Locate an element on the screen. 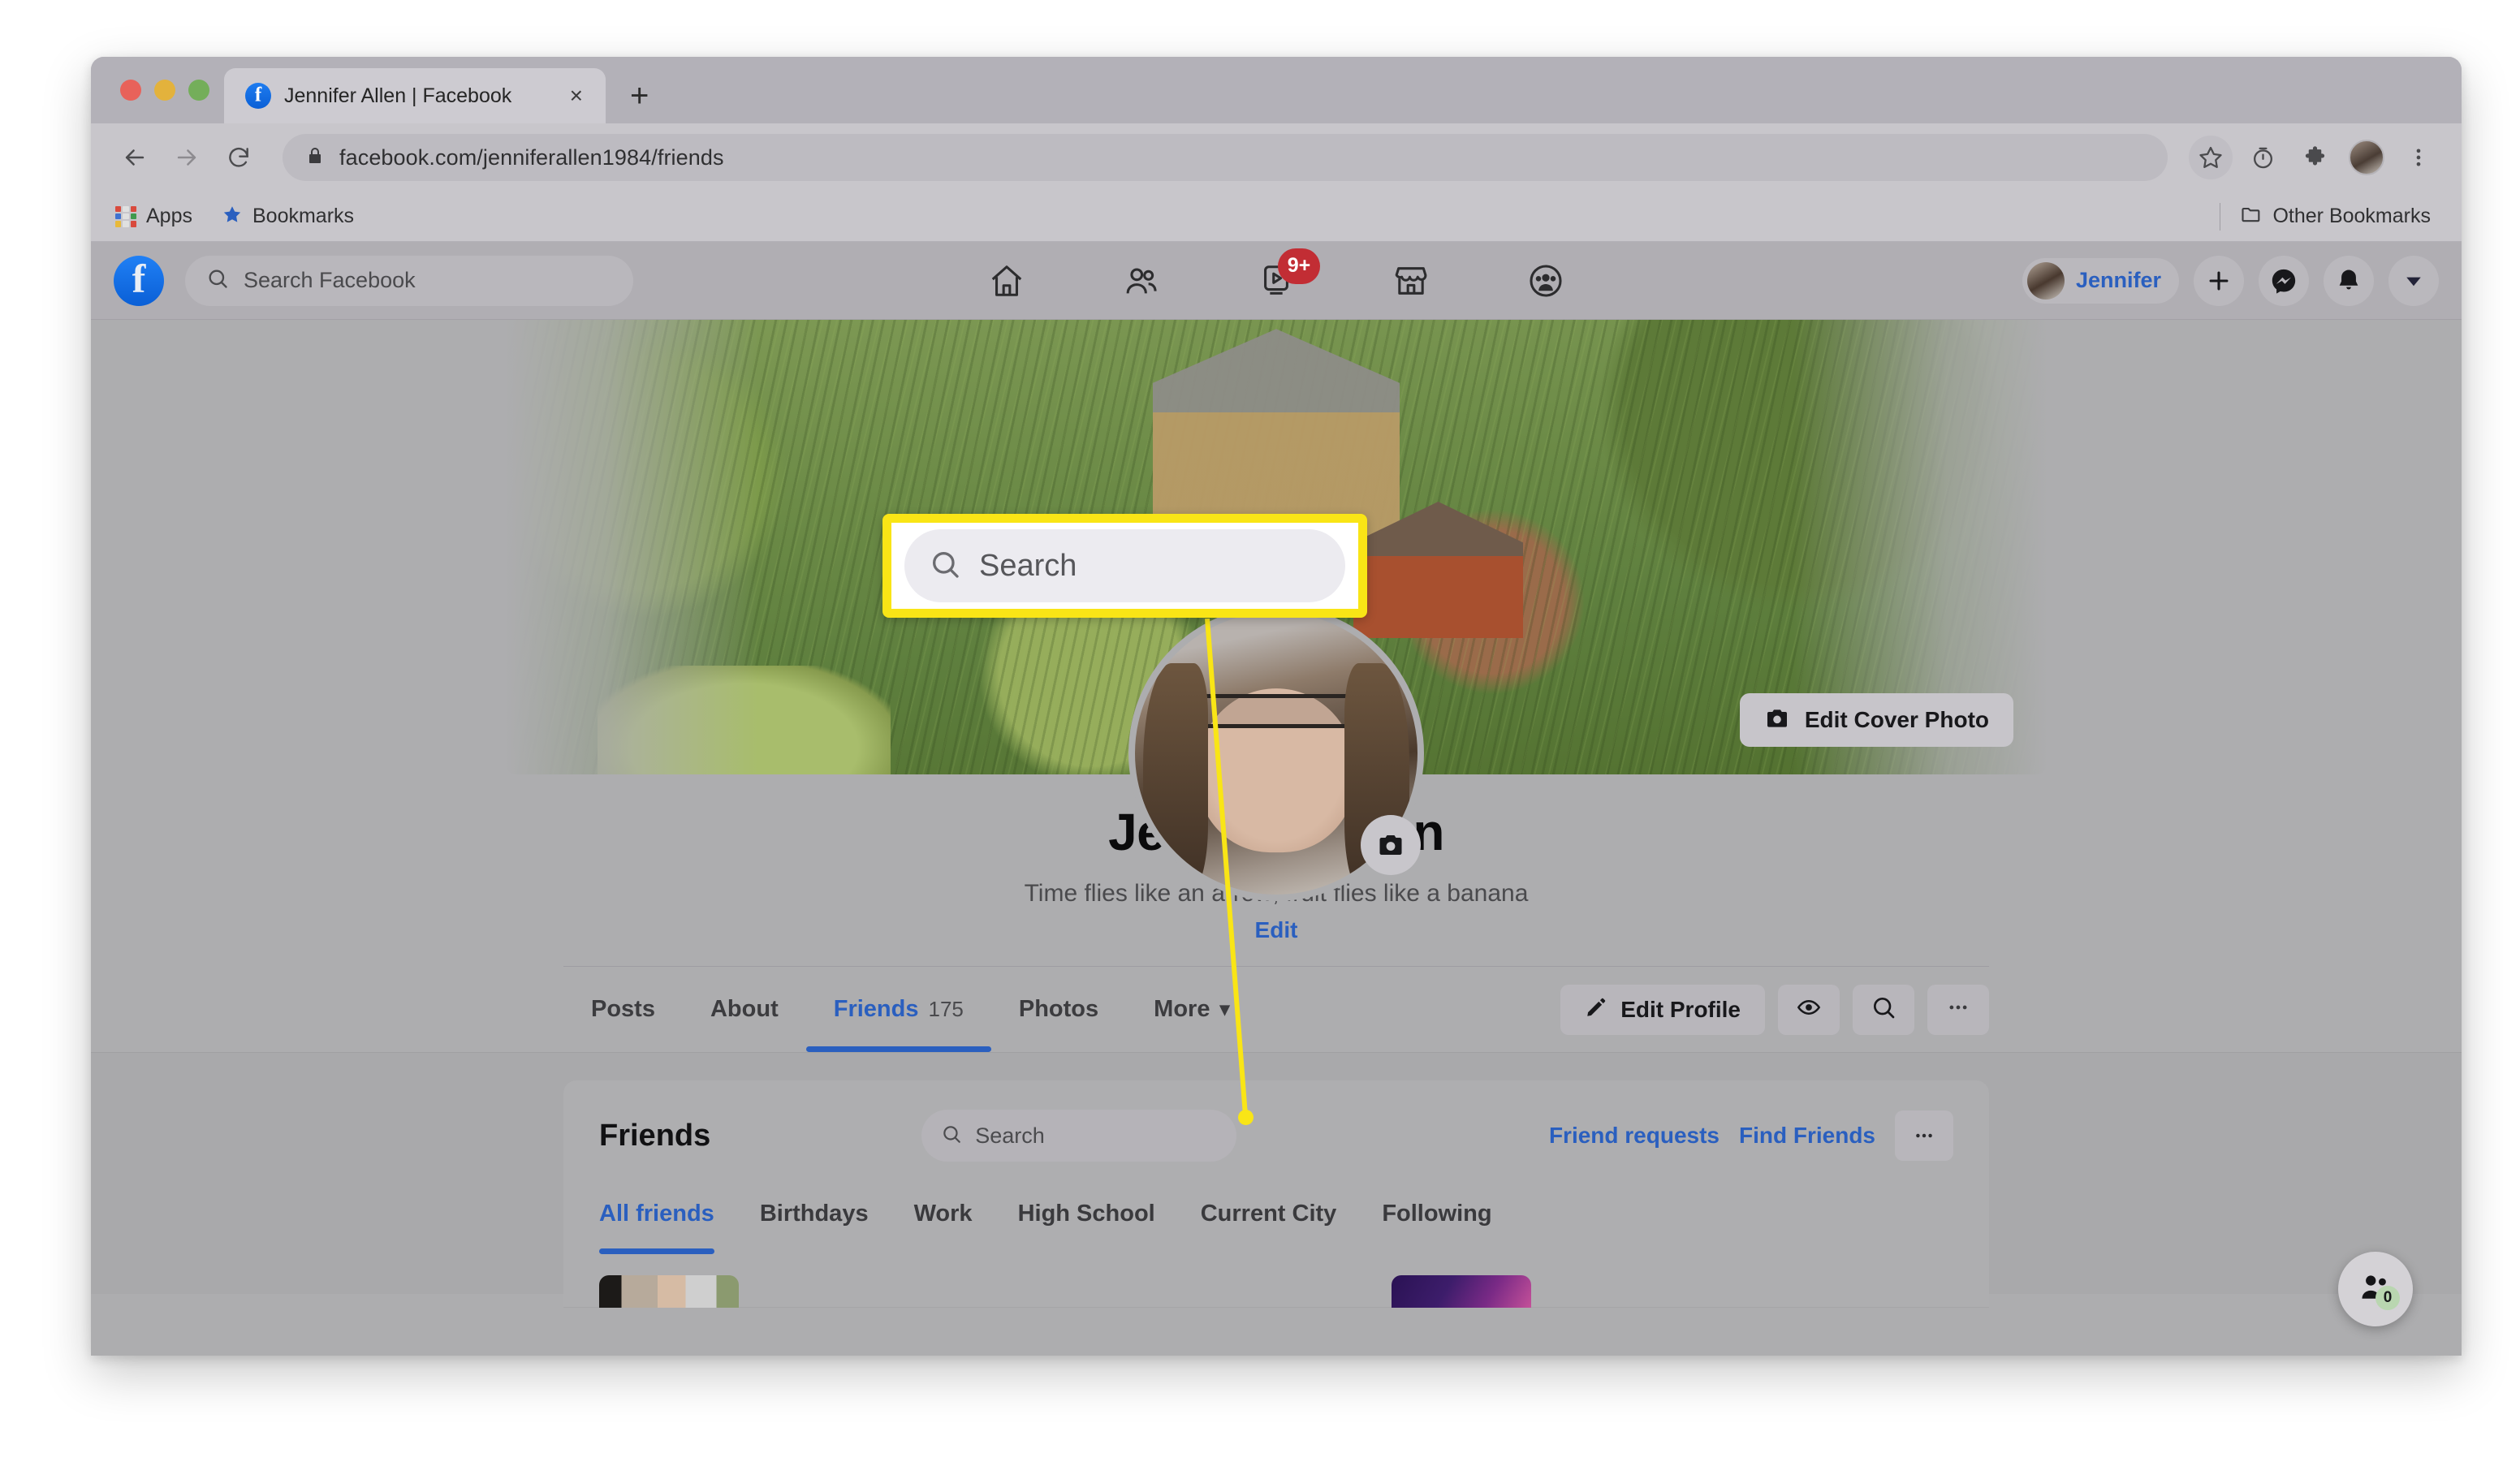 Image resolution: width=2520 pixels, height=1479 pixels. bookmark-bookmarks-label: Bookmarks is located at coordinates (303, 216).